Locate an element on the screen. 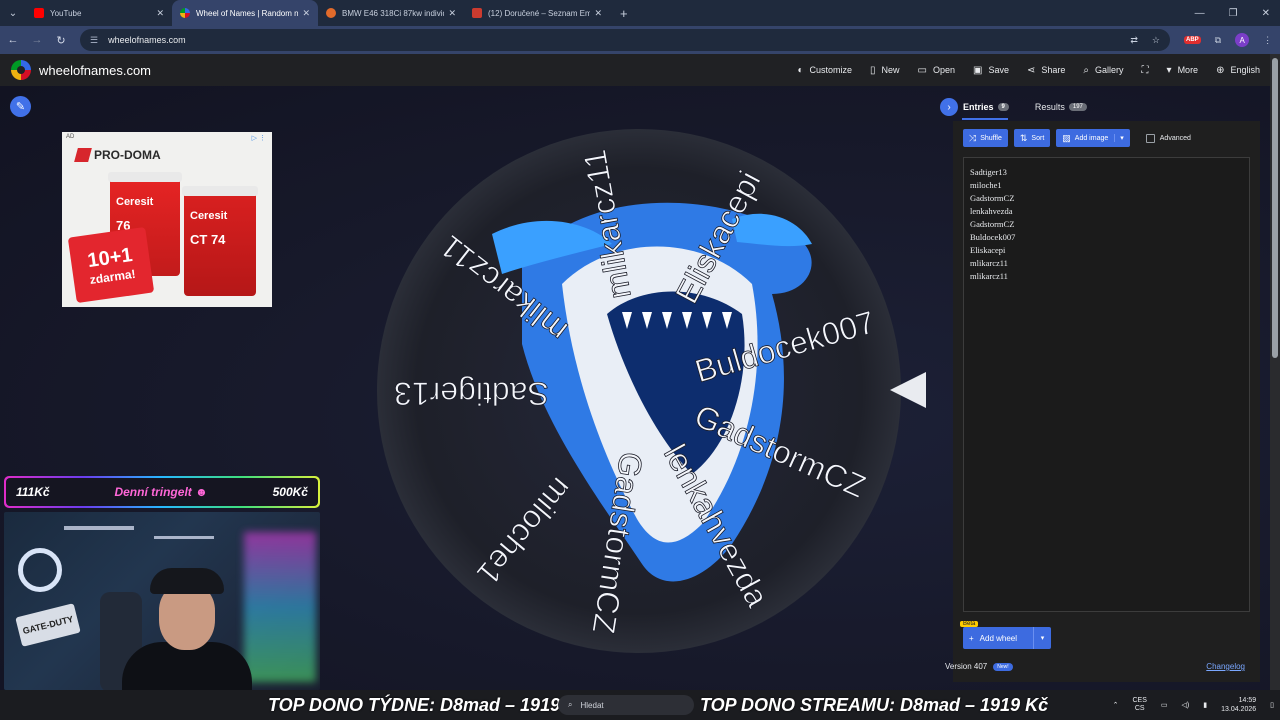 This screenshot has height=720, width=1280. new-file-icon: ▯ is located at coordinates (873, 70).